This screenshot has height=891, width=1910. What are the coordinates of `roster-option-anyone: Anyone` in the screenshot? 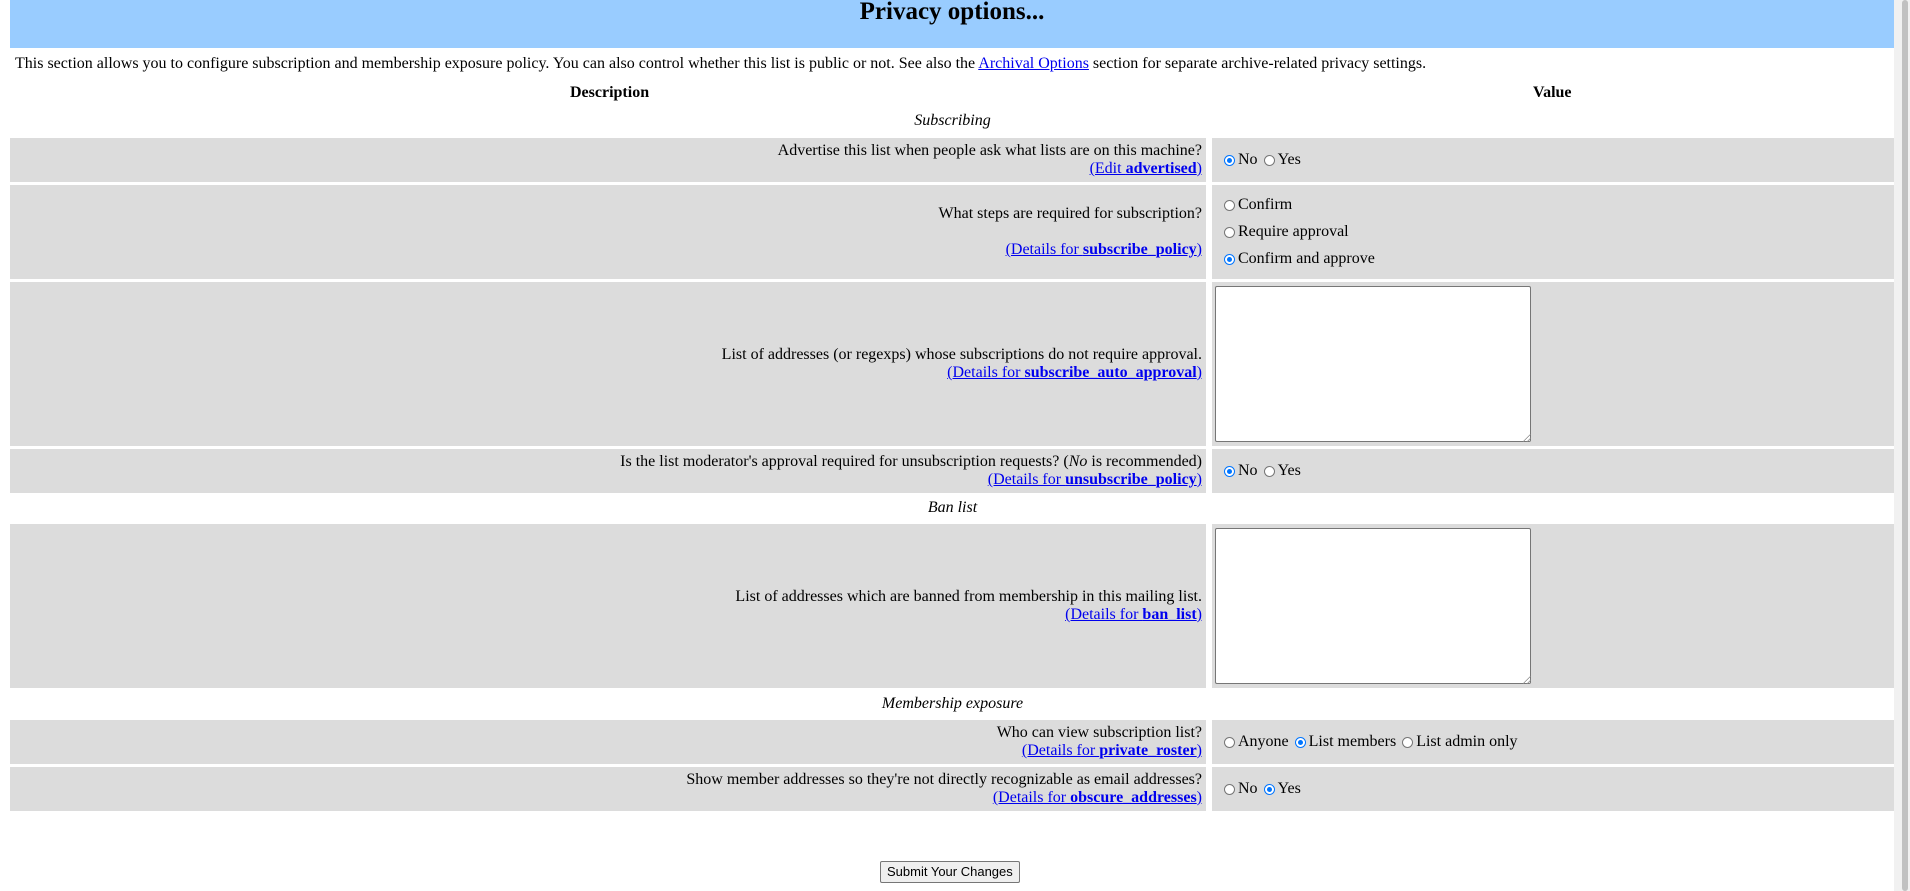 It's located at (1256, 742).